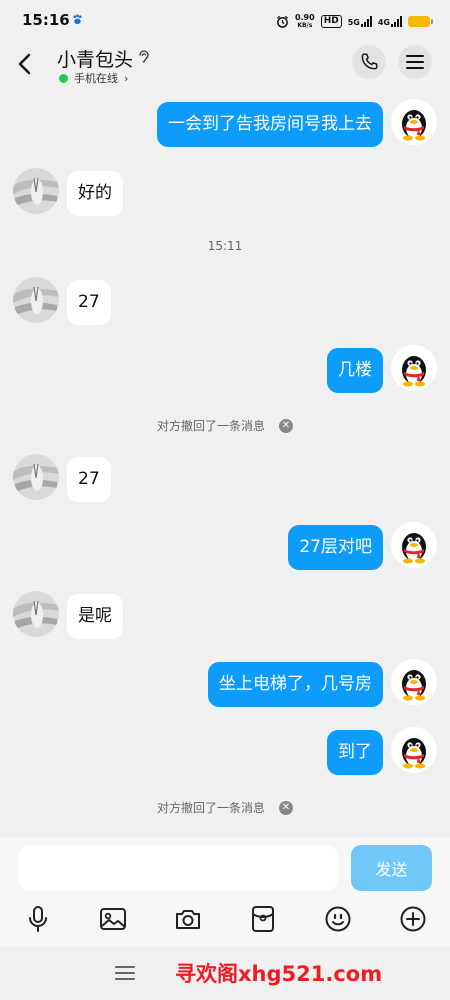 The height and width of the screenshot is (1000, 450). Describe the element at coordinates (77, 19) in the screenshot. I see `paw-notification-icon` at that location.